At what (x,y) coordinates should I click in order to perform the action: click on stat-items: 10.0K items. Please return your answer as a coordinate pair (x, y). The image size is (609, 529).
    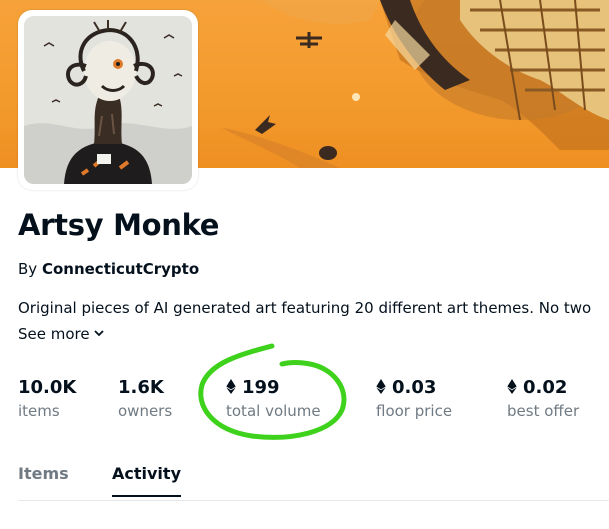
    Looking at the image, I should click on (47, 399).